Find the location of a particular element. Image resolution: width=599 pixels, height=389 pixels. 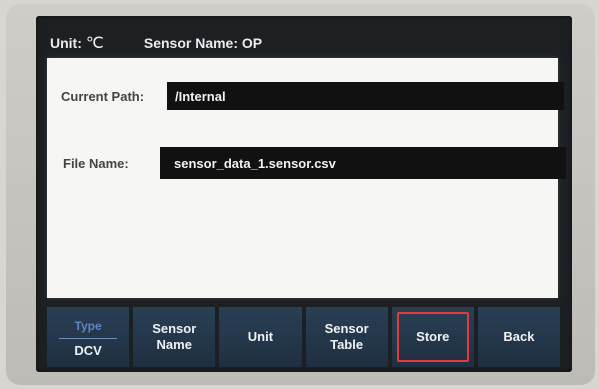

file-name-row: File Name: sensor_data_1.sensor.csv is located at coordinates (306, 163).